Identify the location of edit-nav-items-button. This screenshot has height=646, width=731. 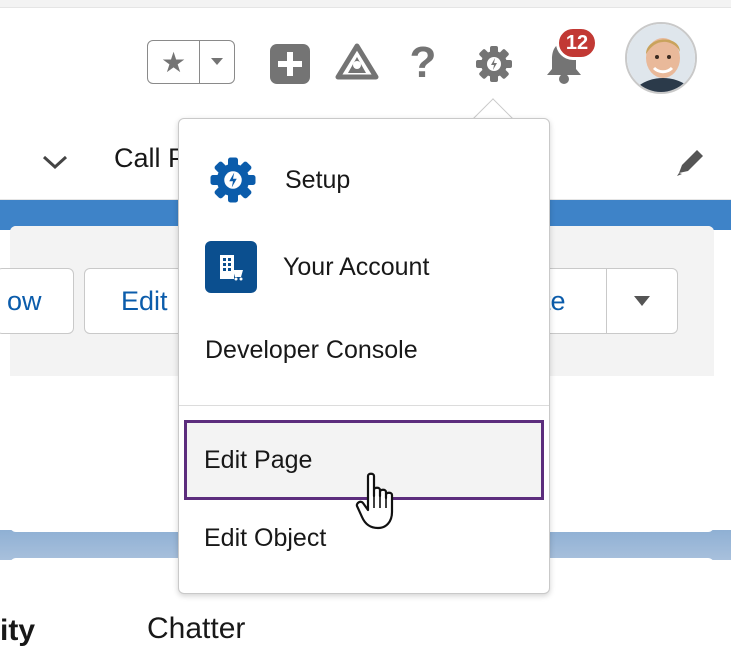
(690, 163).